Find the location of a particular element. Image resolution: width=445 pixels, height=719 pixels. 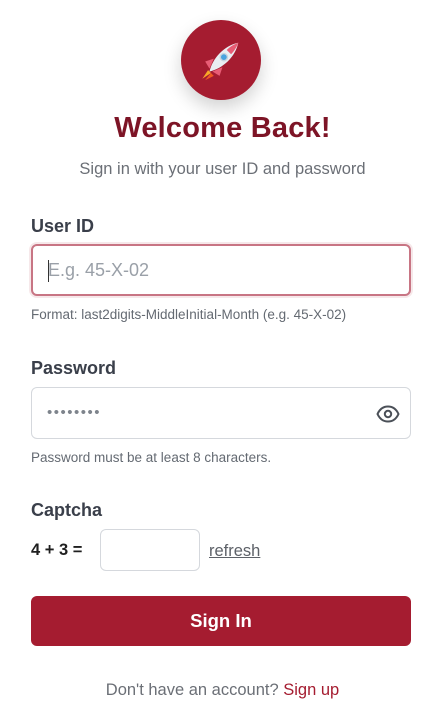

sign-in-button: Sign In is located at coordinates (221, 621).